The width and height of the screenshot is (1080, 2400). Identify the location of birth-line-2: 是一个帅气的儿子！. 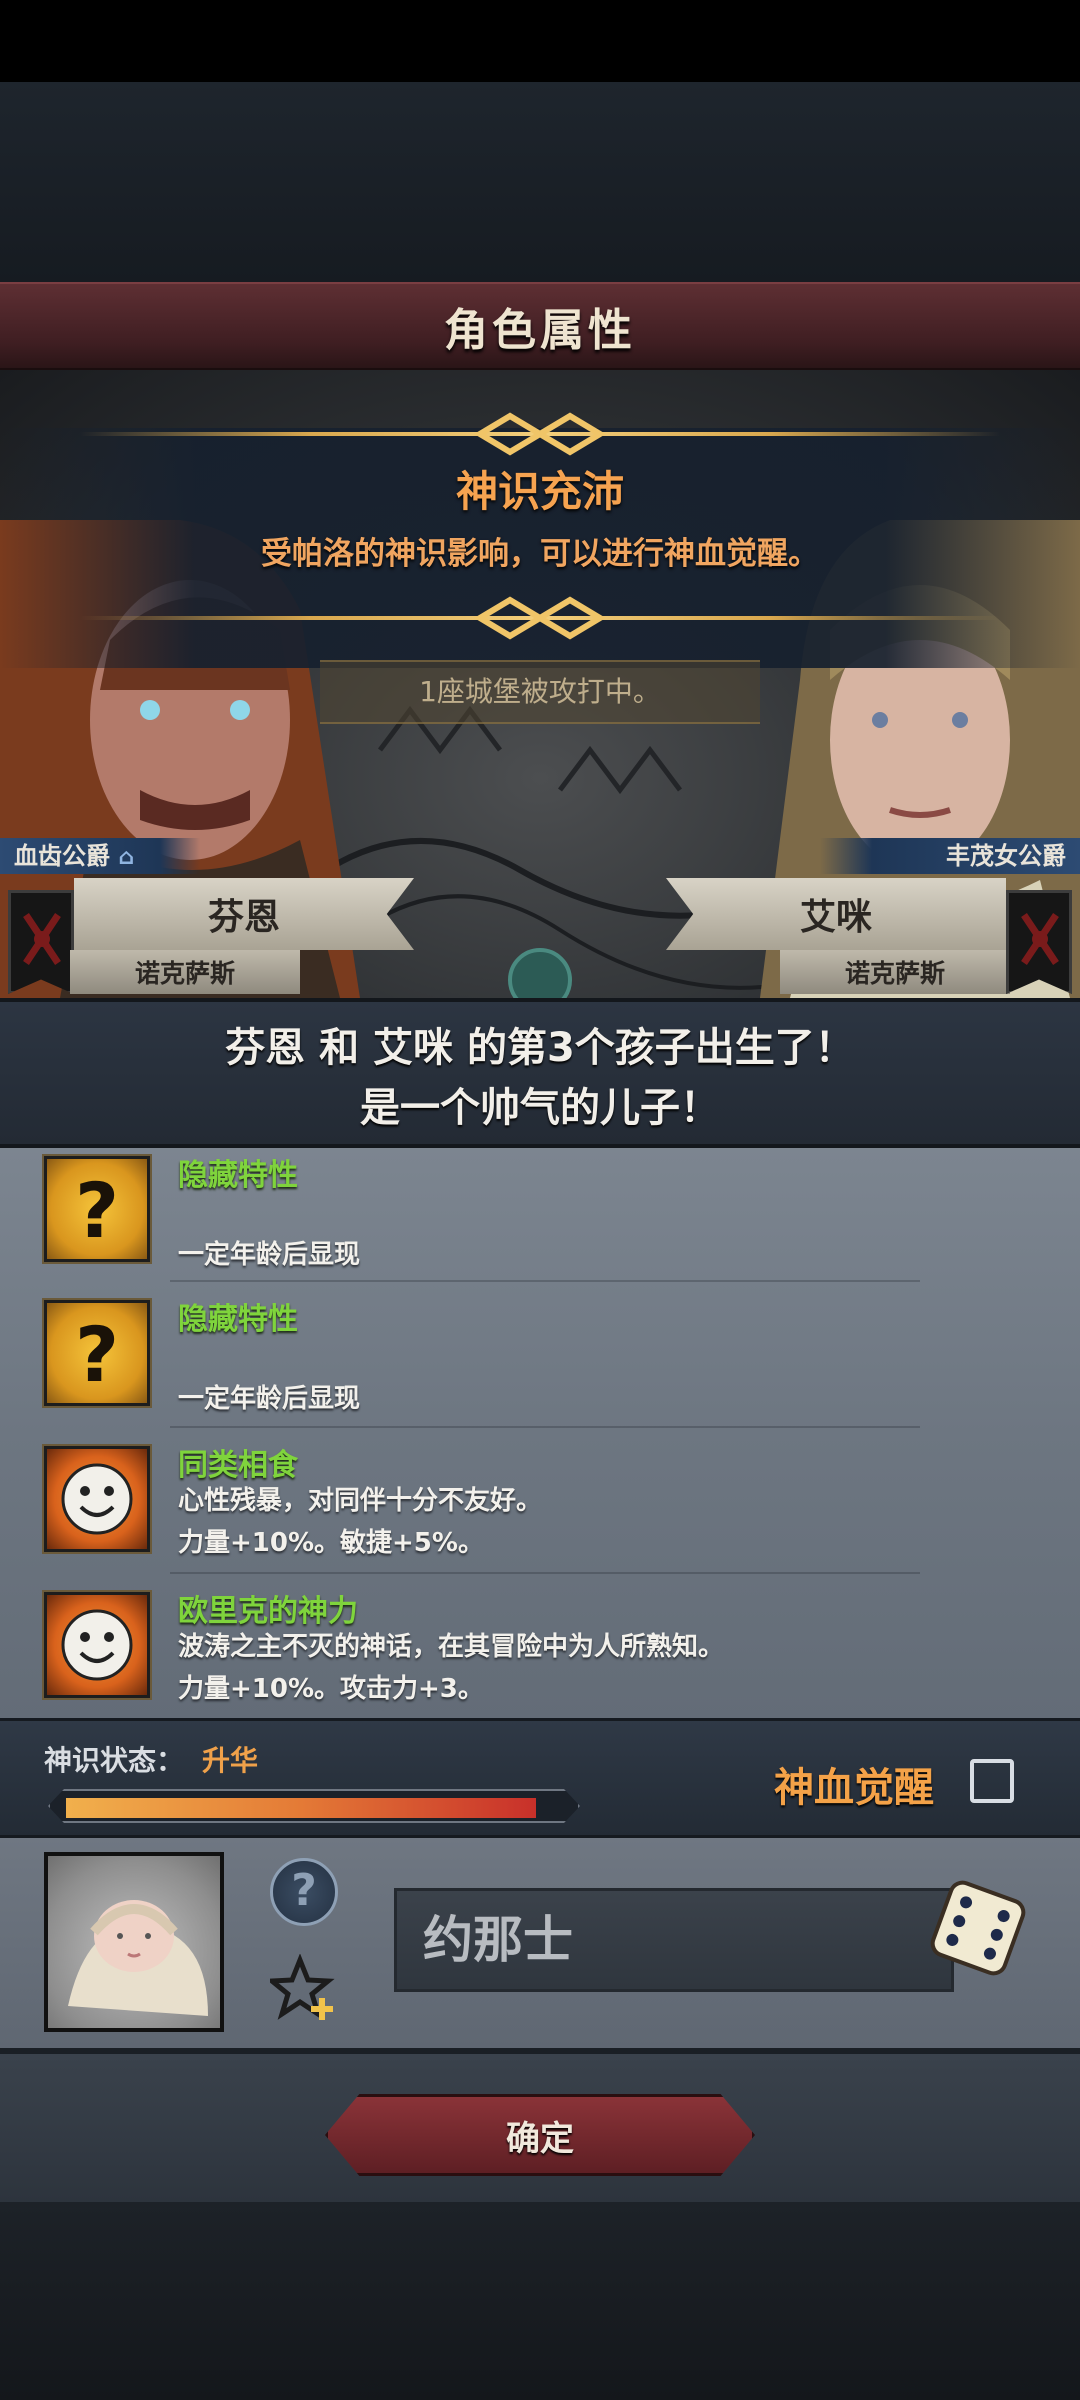
(540, 1108).